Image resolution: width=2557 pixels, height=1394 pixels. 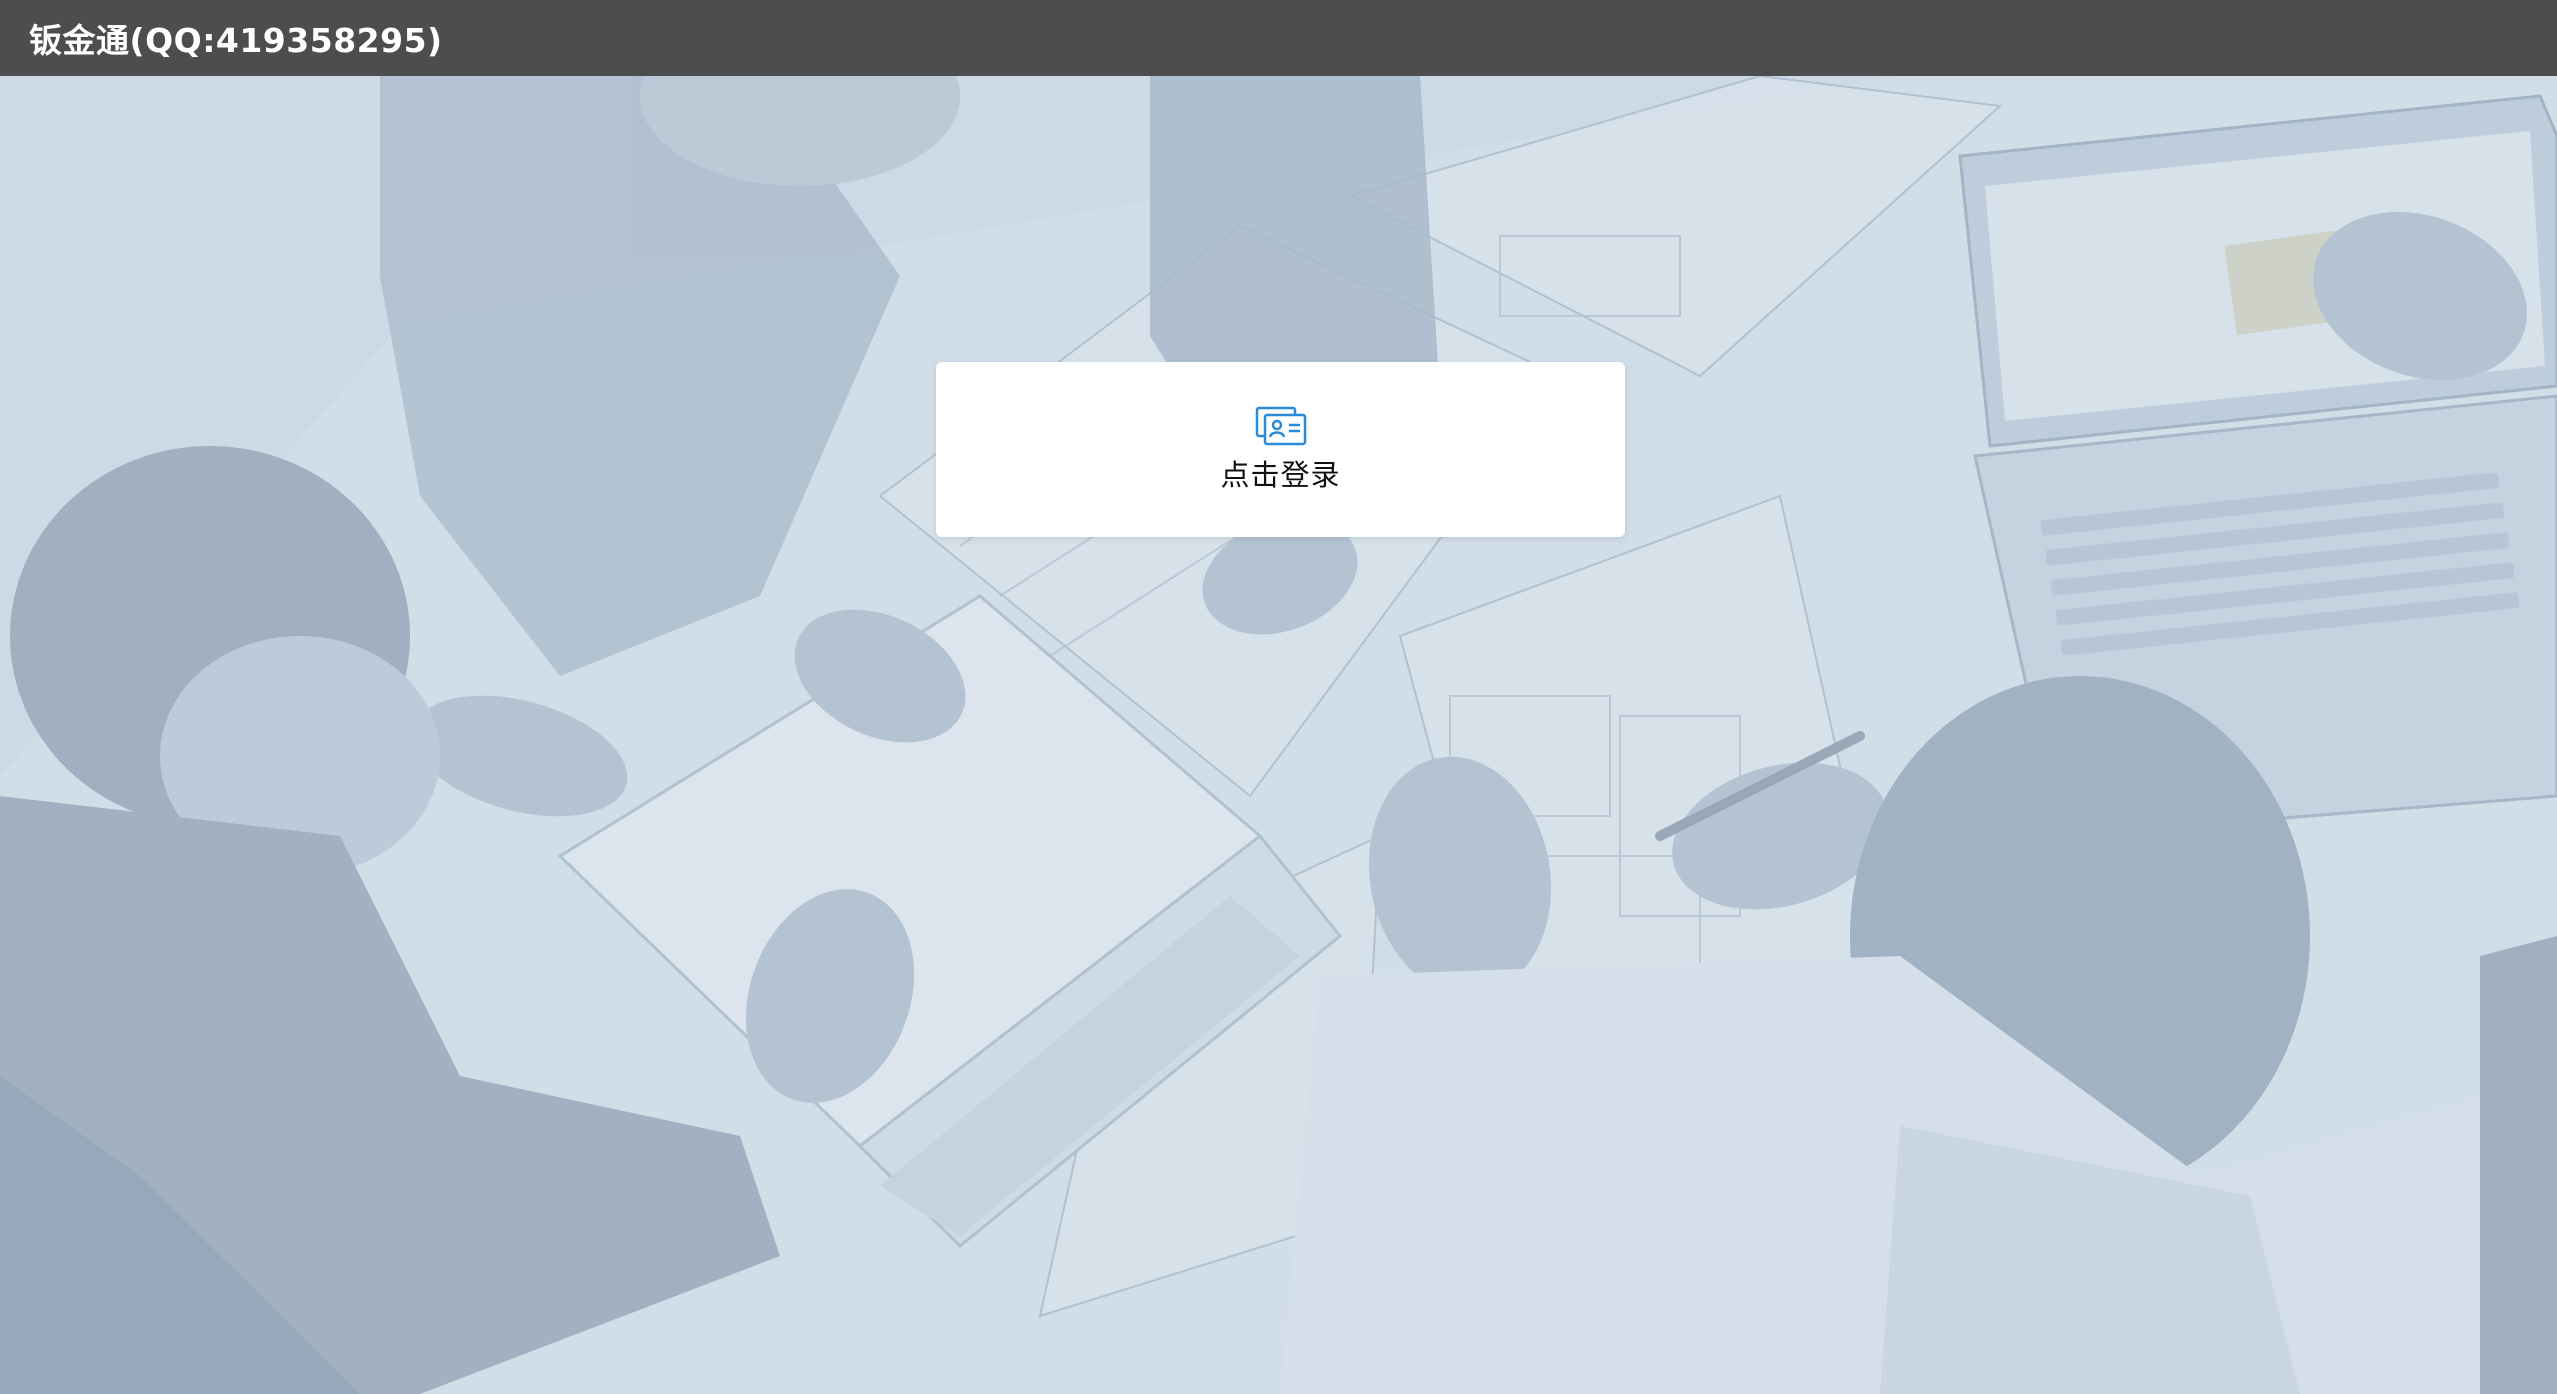 I want to click on app-title: 钣金通(QQ:419358295), so click(x=236, y=40).